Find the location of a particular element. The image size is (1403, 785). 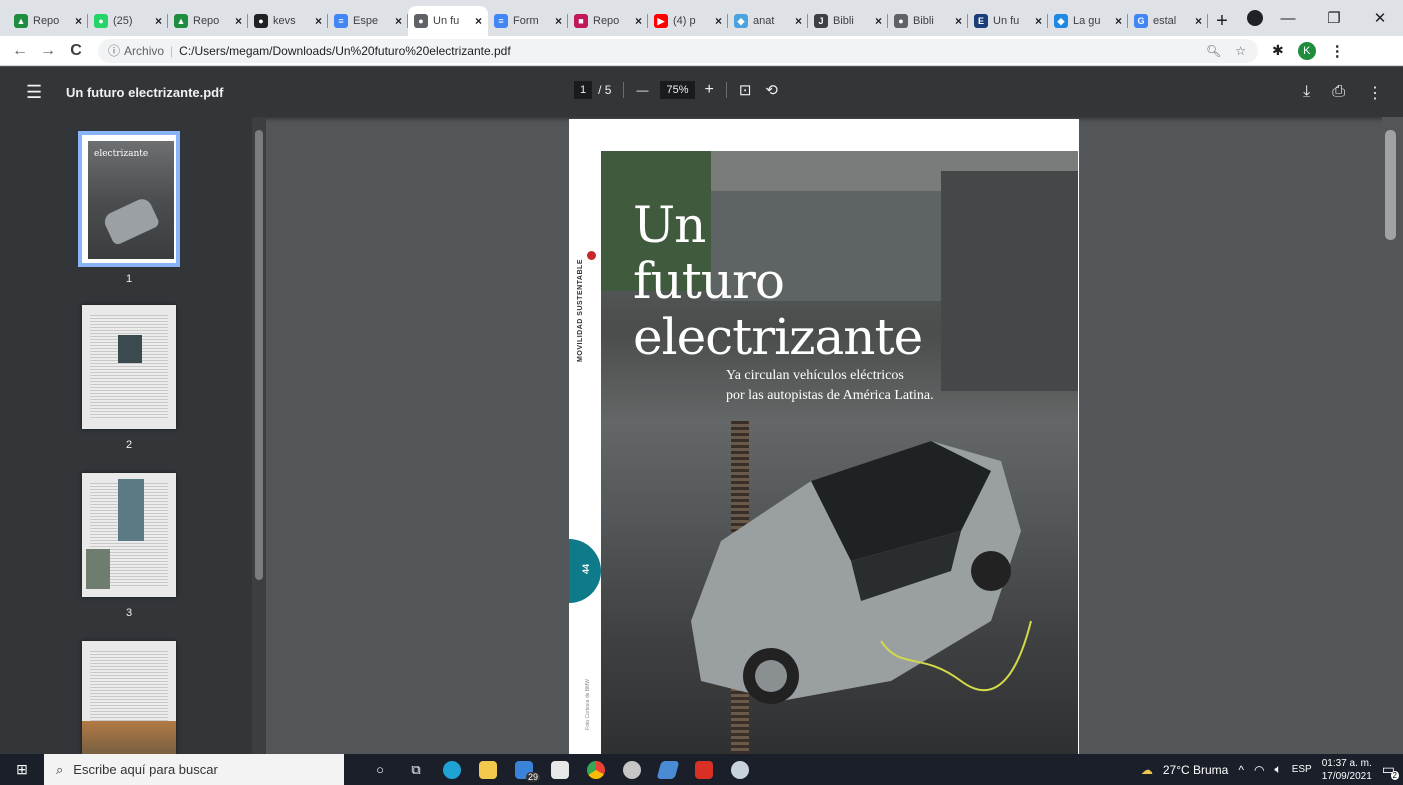

browser-menu-icon: ⋮ is located at coordinates (1337, 51).